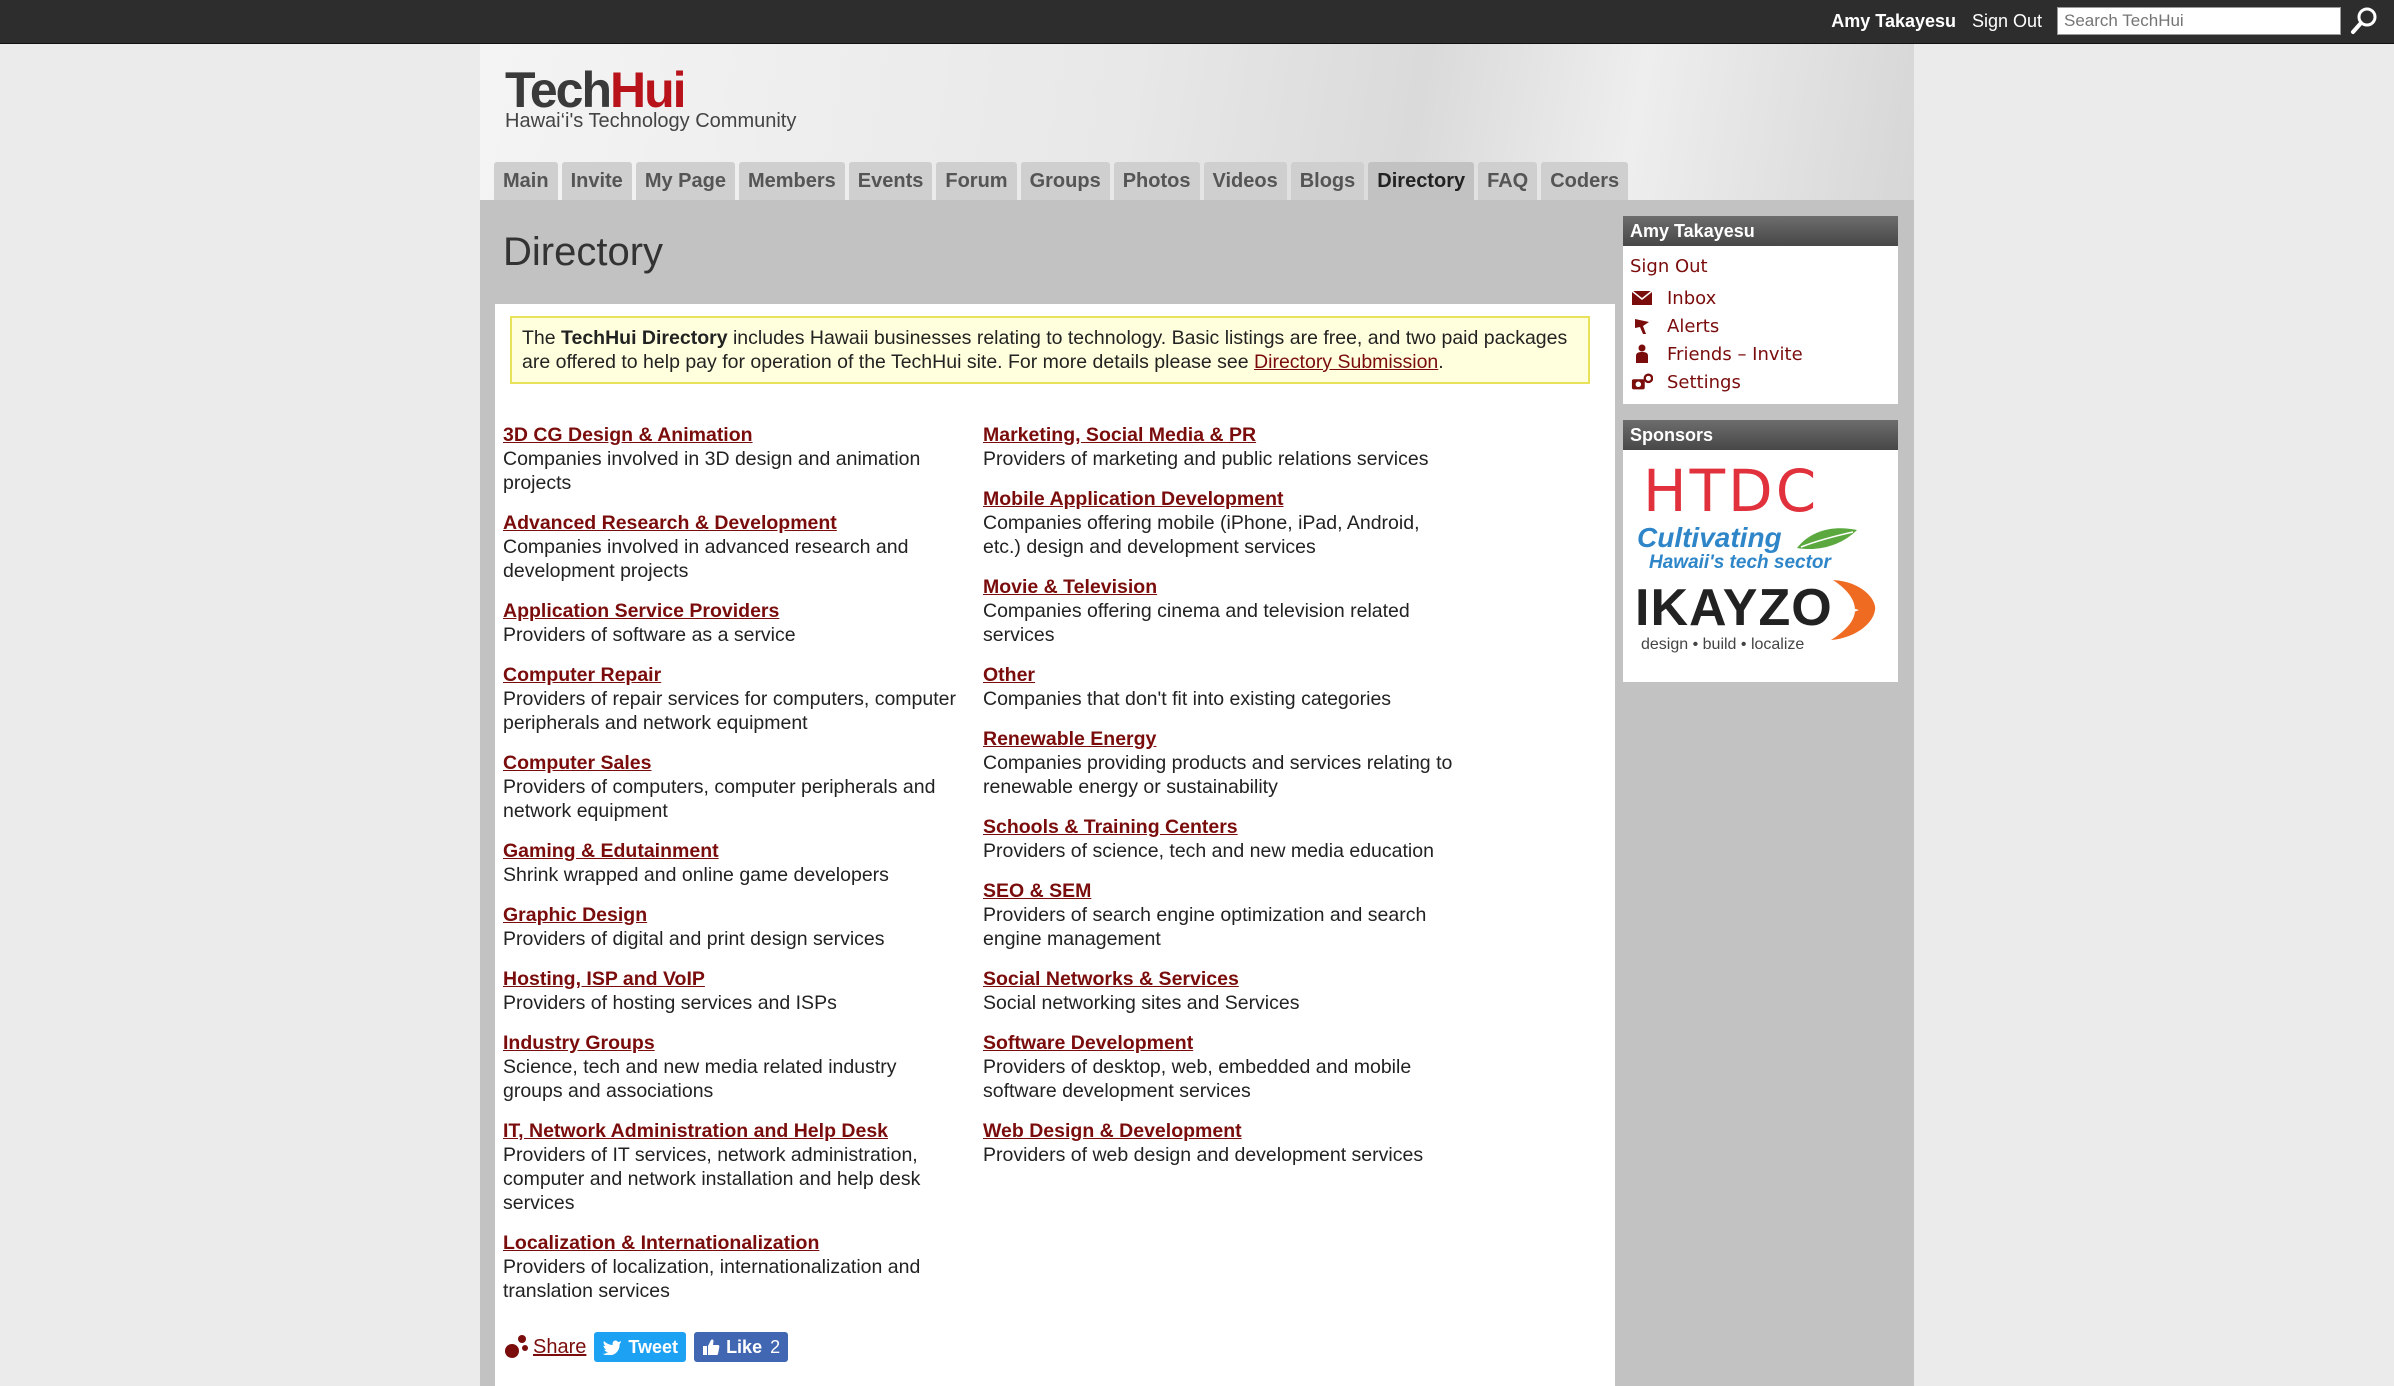  I want to click on tab-directory: Directory, so click(1421, 181).